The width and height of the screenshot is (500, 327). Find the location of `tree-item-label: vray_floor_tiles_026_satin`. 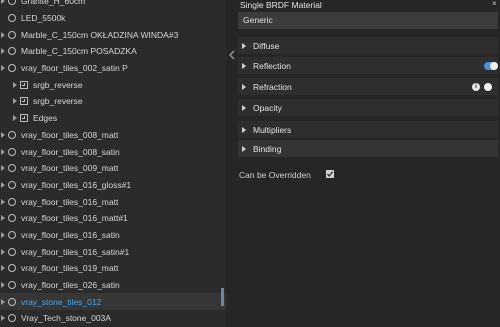

tree-item-label: vray_floor_tiles_026_satin is located at coordinates (70, 285).